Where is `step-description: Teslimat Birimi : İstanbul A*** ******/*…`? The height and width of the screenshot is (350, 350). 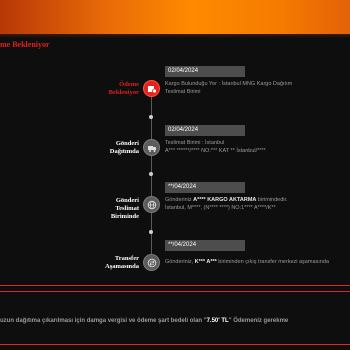 step-description: Teslimat Birimi : İstanbul A*** ******/*… is located at coordinates (215, 147).